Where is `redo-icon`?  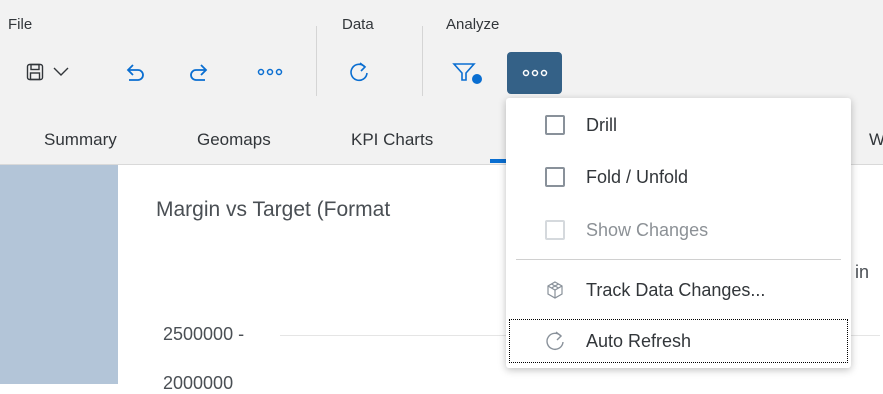 redo-icon is located at coordinates (199, 72).